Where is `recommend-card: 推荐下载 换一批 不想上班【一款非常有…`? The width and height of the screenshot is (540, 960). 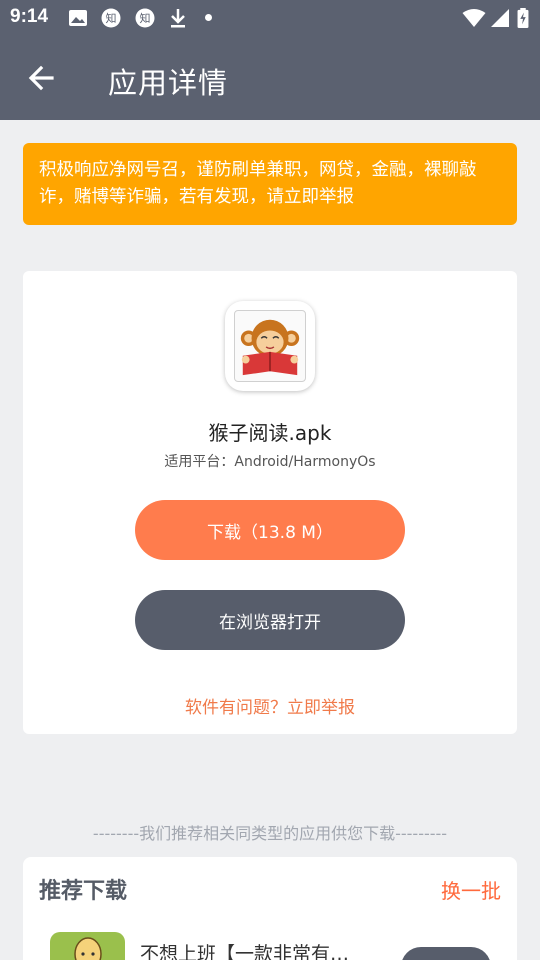 recommend-card: 推荐下载 换一批 不想上班【一款非常有… is located at coordinates (270, 908).